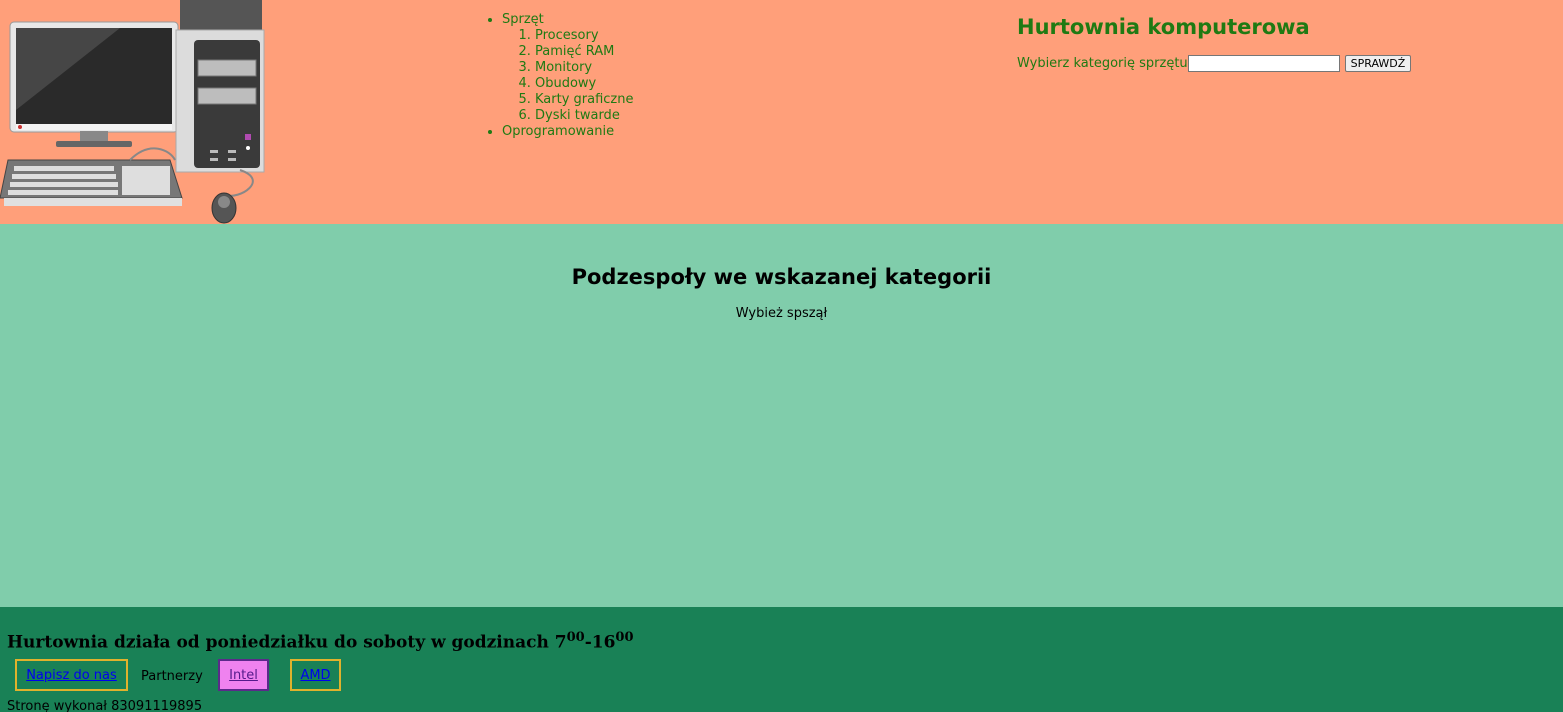 Image resolution: width=1563 pixels, height=712 pixels. I want to click on submenu-item-graphics-cards: Karty graficzne, so click(584, 100).